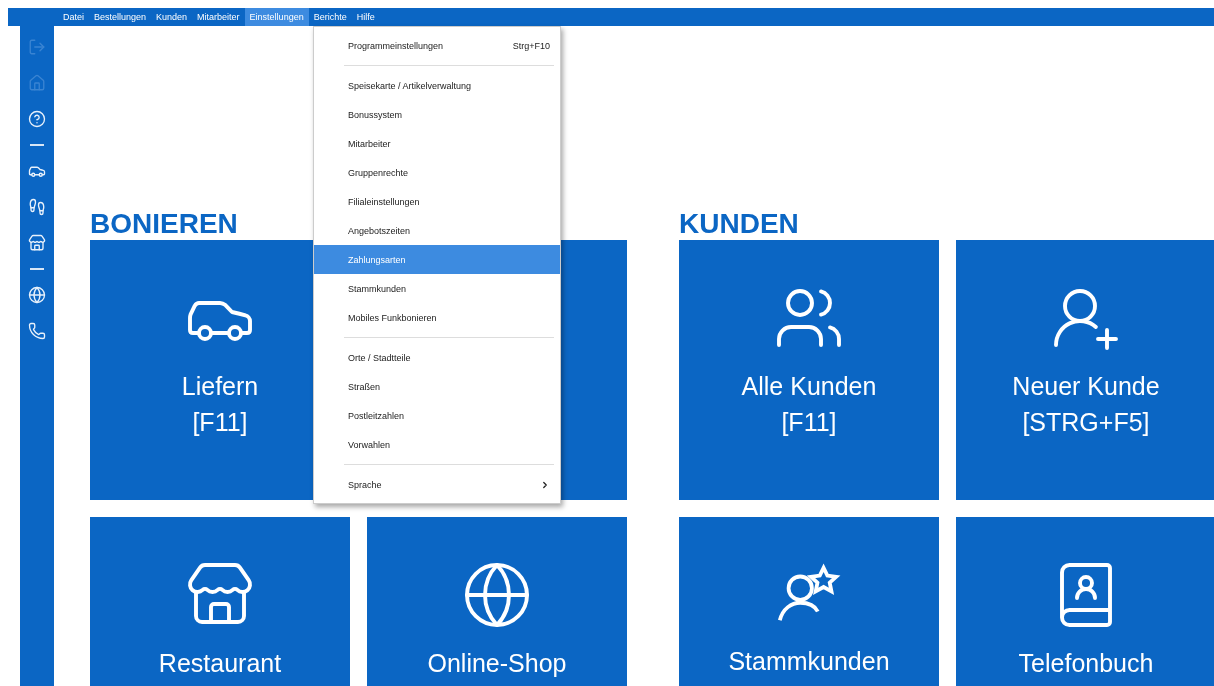  I want to click on shortcut-text: Strg+F10, so click(531, 45).